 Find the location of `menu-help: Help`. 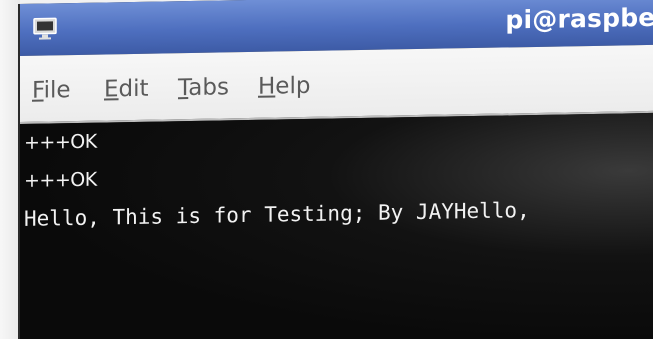

menu-help: Help is located at coordinates (284, 86).